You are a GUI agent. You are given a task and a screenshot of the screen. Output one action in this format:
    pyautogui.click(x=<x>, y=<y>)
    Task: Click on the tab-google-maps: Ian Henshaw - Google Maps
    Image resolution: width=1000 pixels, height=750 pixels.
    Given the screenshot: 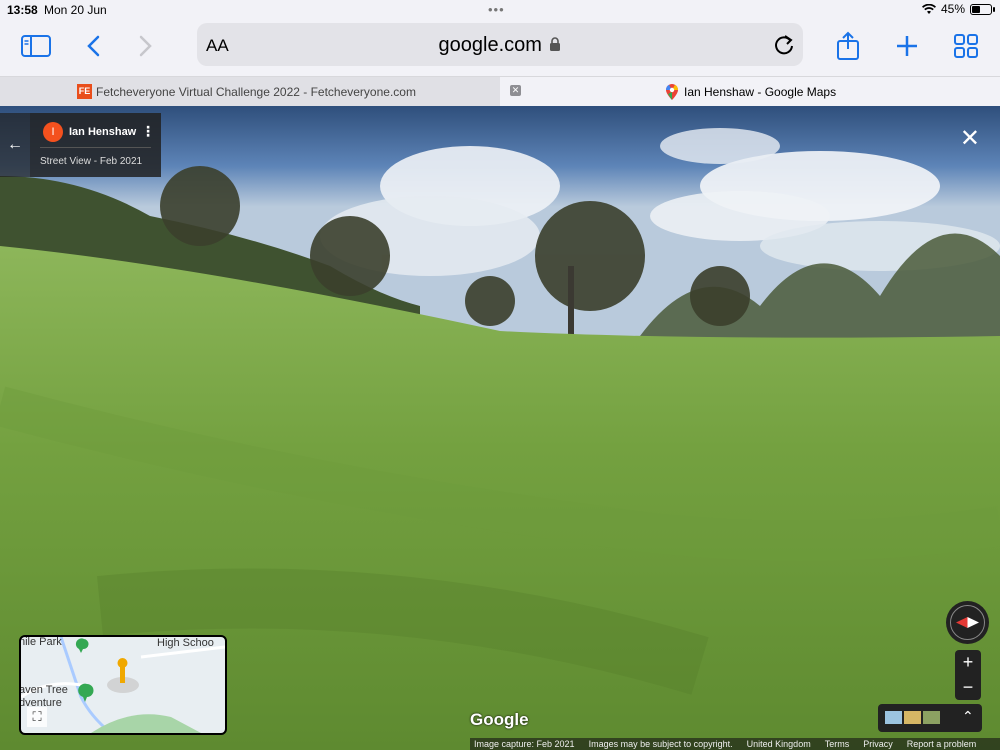 What is the action you would take?
    pyautogui.click(x=750, y=92)
    